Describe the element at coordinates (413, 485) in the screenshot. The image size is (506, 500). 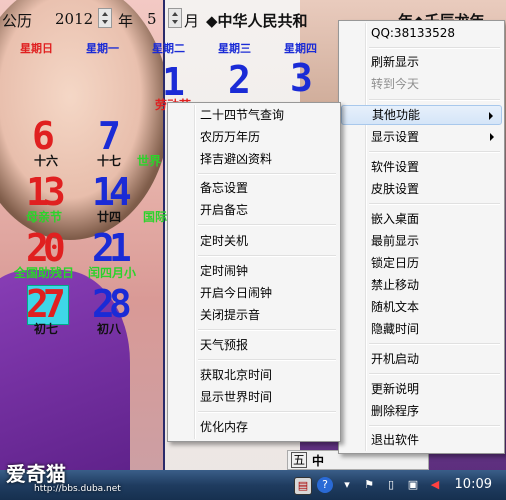
I see `tray-network-icon: ▣` at that location.